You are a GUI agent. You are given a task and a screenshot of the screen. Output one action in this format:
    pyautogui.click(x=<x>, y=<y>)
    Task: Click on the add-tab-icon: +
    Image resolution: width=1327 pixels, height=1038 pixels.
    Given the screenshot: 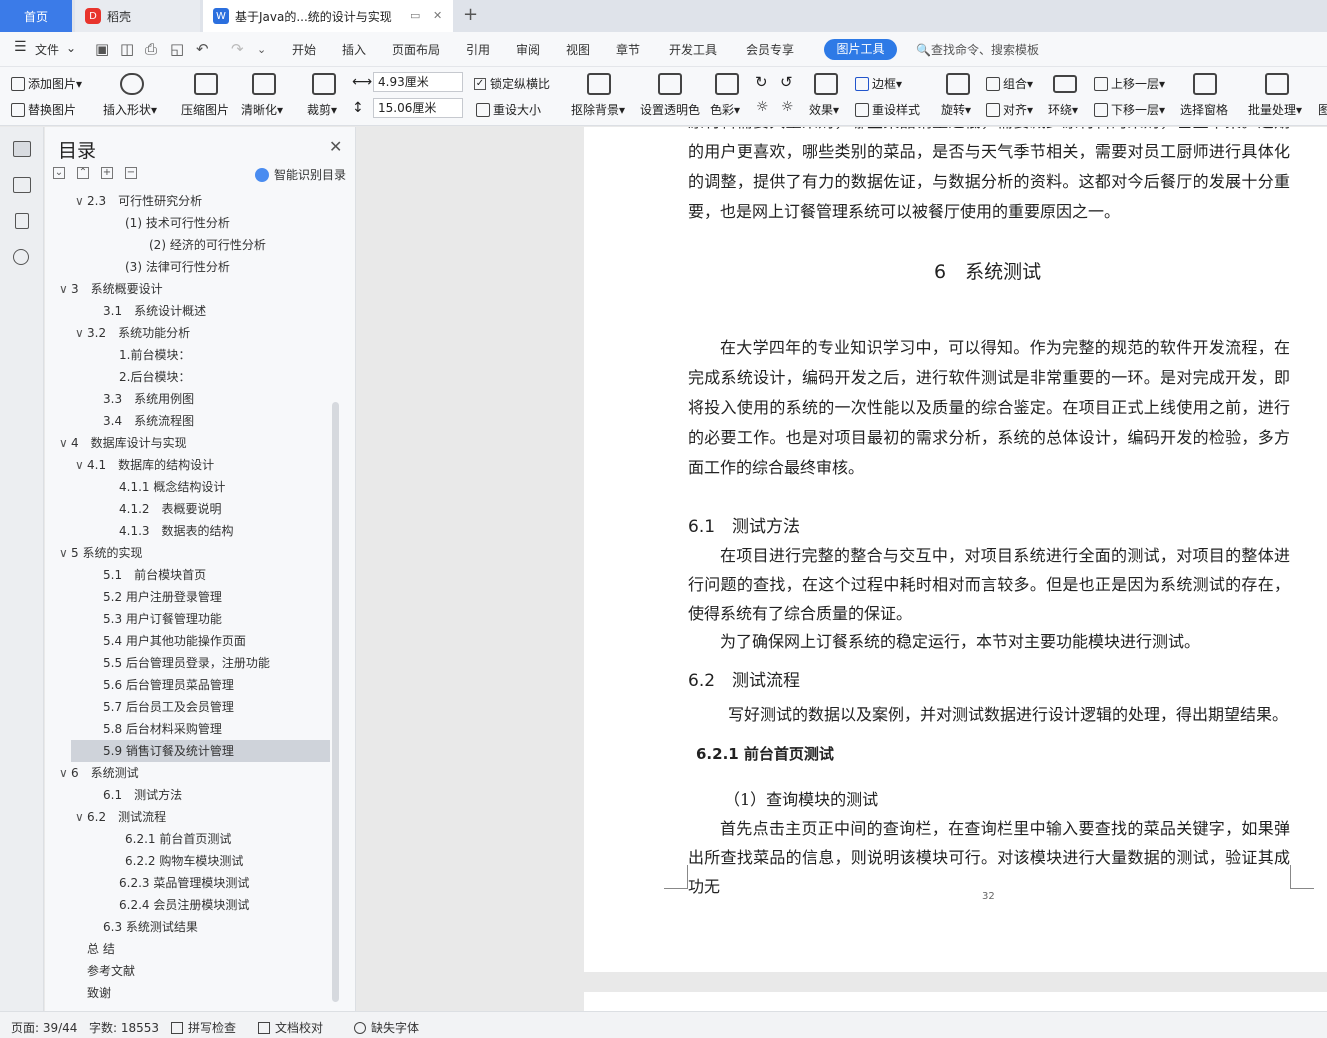 What is the action you would take?
    pyautogui.click(x=470, y=14)
    